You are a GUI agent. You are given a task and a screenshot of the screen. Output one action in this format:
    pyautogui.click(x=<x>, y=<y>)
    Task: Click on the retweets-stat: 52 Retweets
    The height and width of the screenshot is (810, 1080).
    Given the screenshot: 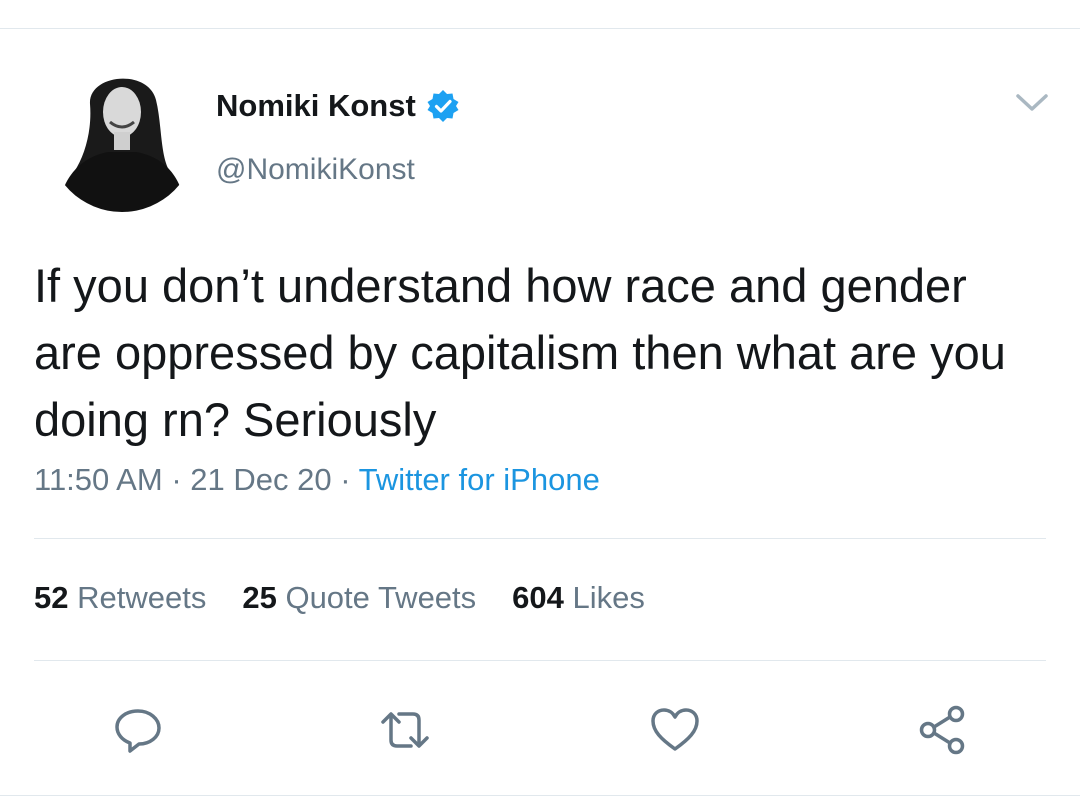 What is the action you would take?
    pyautogui.click(x=120, y=598)
    